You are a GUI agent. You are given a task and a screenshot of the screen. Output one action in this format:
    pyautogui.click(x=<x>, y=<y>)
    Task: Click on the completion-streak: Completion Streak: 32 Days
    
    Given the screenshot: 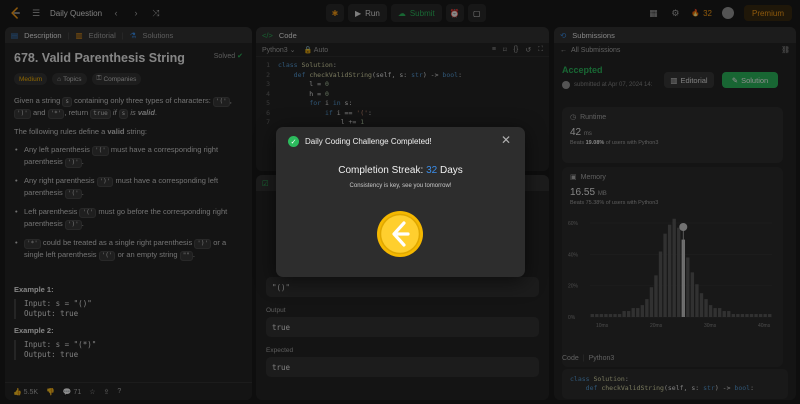 What is the action you would take?
    pyautogui.click(x=400, y=170)
    